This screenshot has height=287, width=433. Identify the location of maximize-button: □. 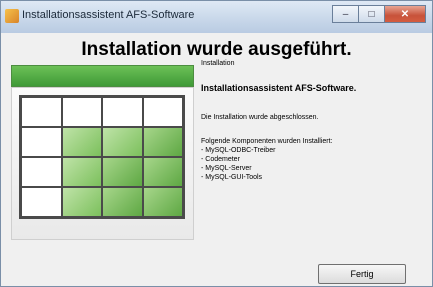
(371, 14).